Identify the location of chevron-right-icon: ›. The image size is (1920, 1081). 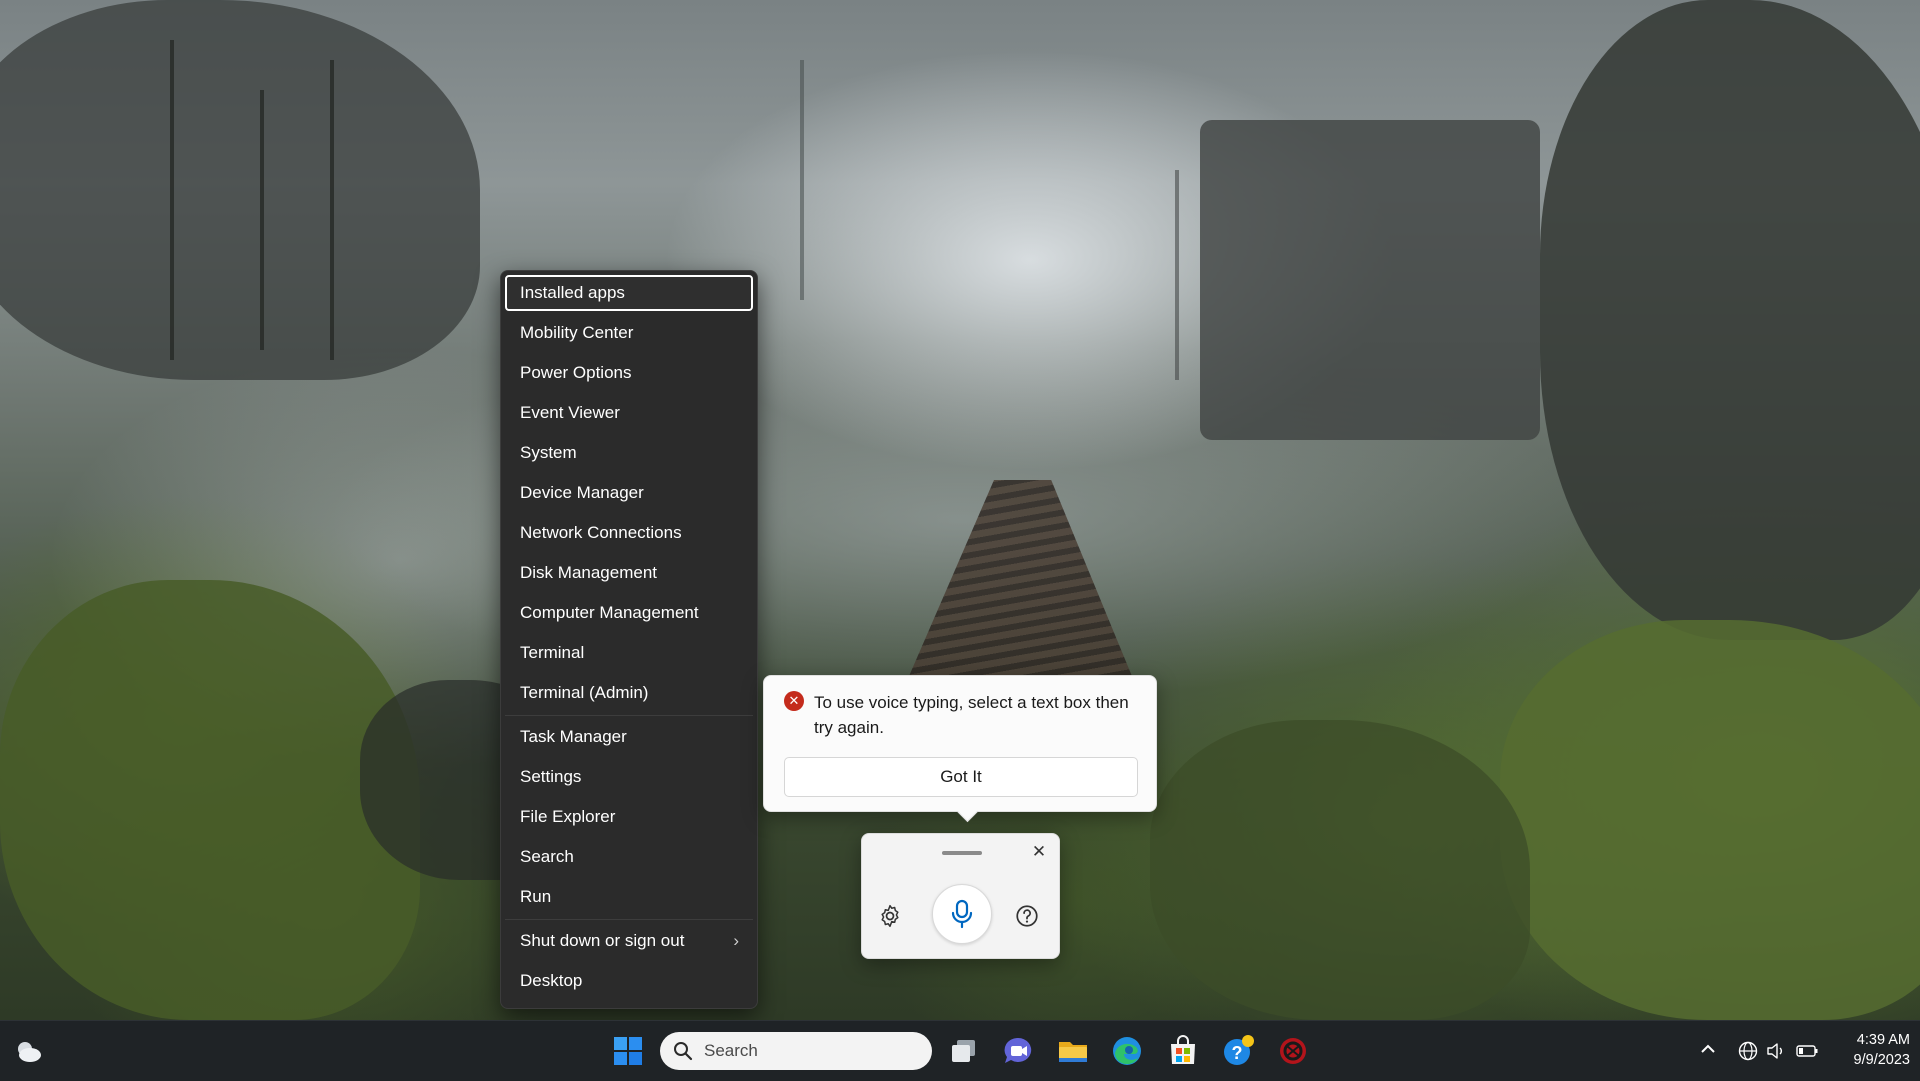
(736, 940).